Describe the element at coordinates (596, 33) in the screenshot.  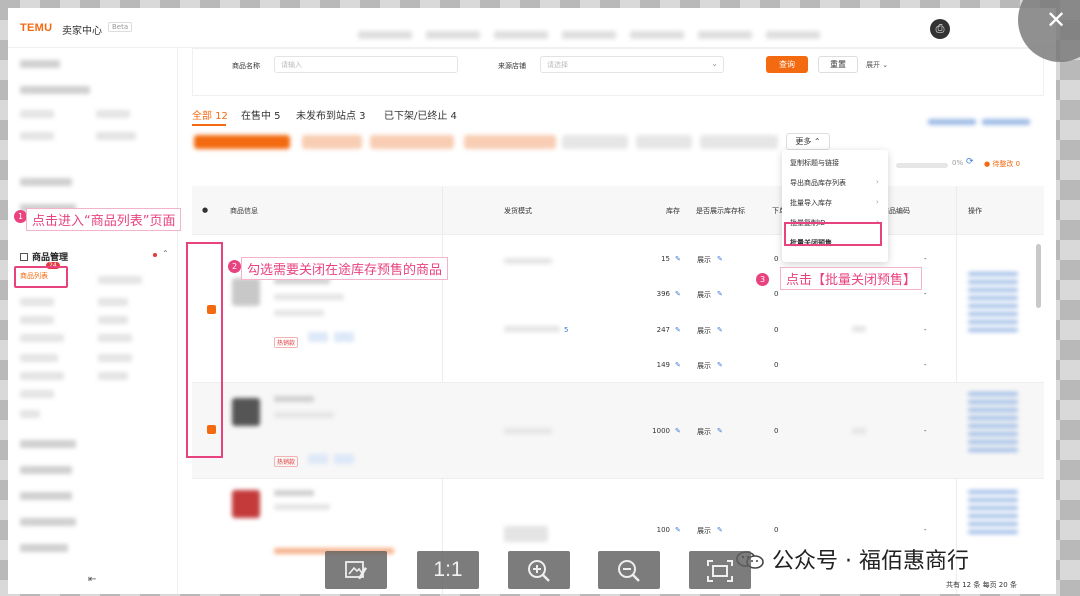
I see `top-nav-blurred` at that location.